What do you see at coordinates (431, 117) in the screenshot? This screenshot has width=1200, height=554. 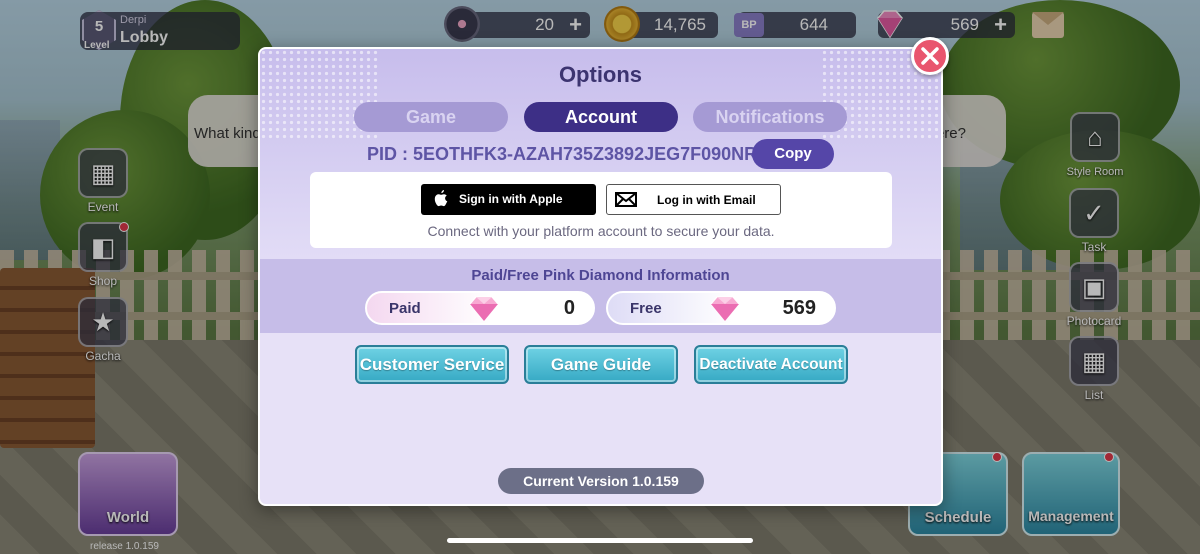 I see `tab-game: Game` at bounding box center [431, 117].